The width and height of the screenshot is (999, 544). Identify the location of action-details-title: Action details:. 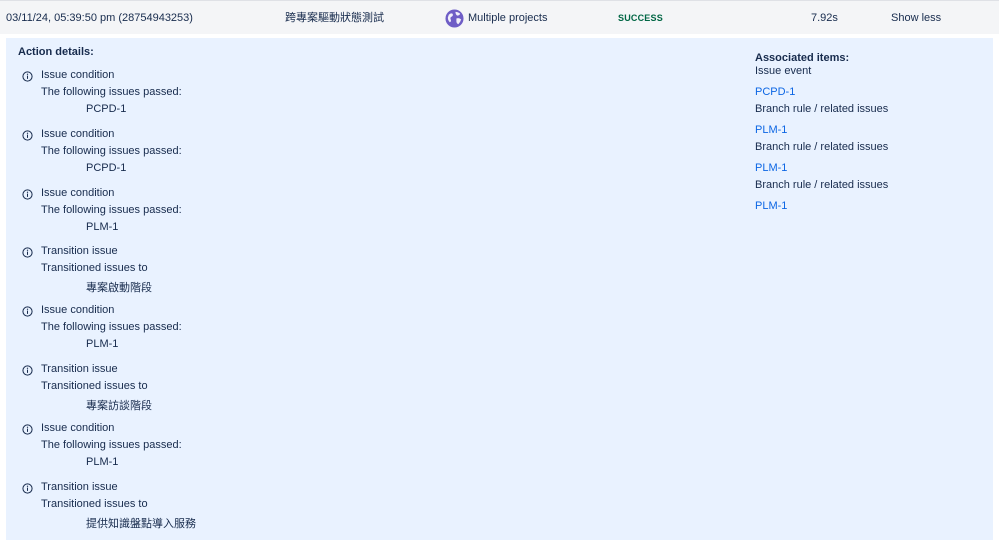
(56, 52).